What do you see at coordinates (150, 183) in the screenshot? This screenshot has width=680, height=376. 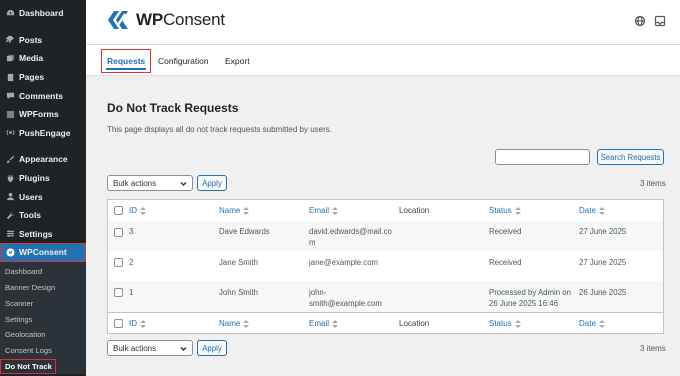 I see `bulk-actions-select-top: Bulk actions` at bounding box center [150, 183].